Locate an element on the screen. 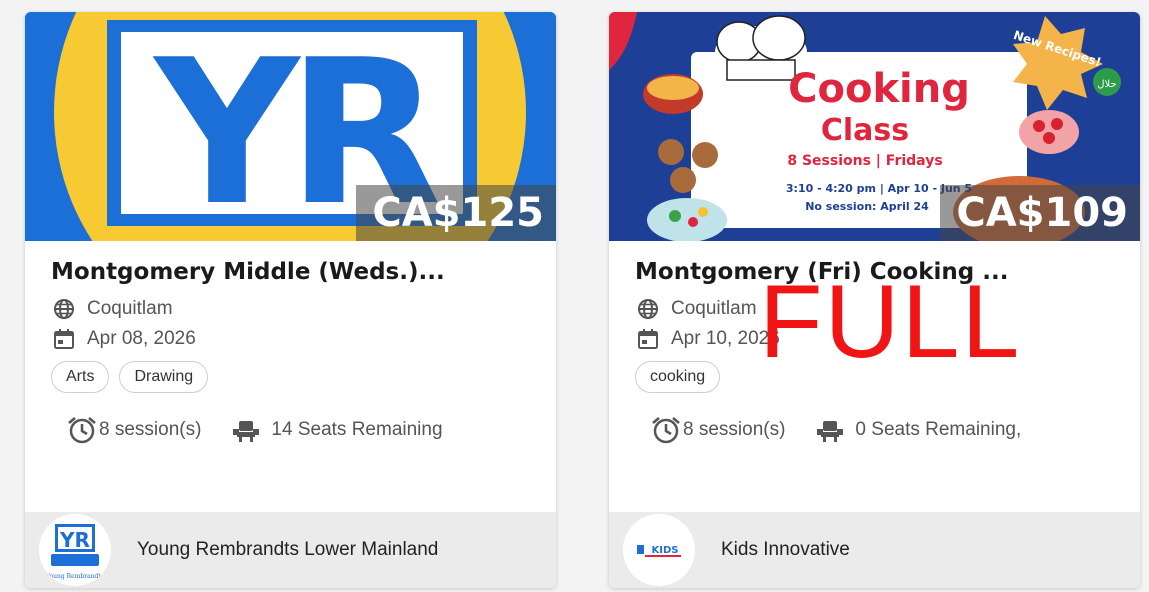  tag-list: Arts Drawing is located at coordinates (290, 377).